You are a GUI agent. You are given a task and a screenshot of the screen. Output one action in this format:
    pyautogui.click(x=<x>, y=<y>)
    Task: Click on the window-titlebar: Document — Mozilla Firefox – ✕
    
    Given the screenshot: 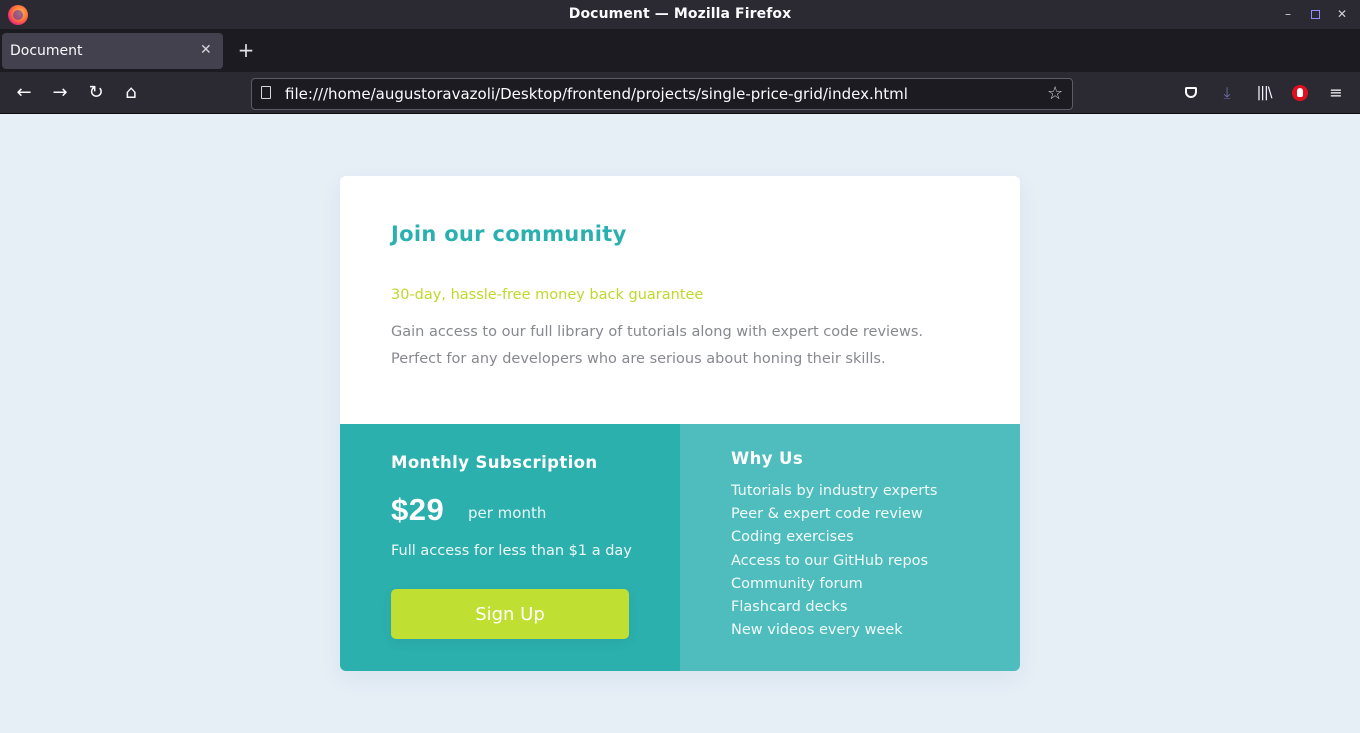 What is the action you would take?
    pyautogui.click(x=680, y=14)
    